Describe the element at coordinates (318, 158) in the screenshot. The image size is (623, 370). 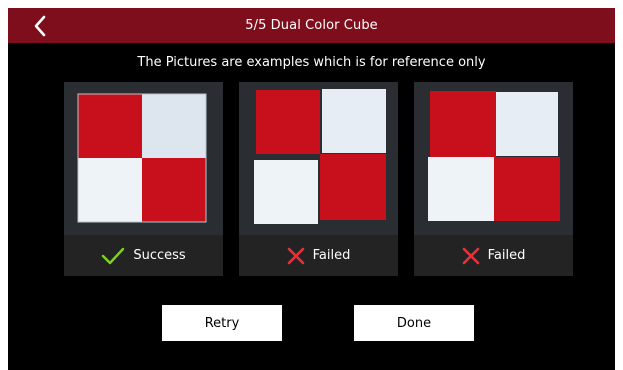
I see `example-image-failed-gap` at that location.